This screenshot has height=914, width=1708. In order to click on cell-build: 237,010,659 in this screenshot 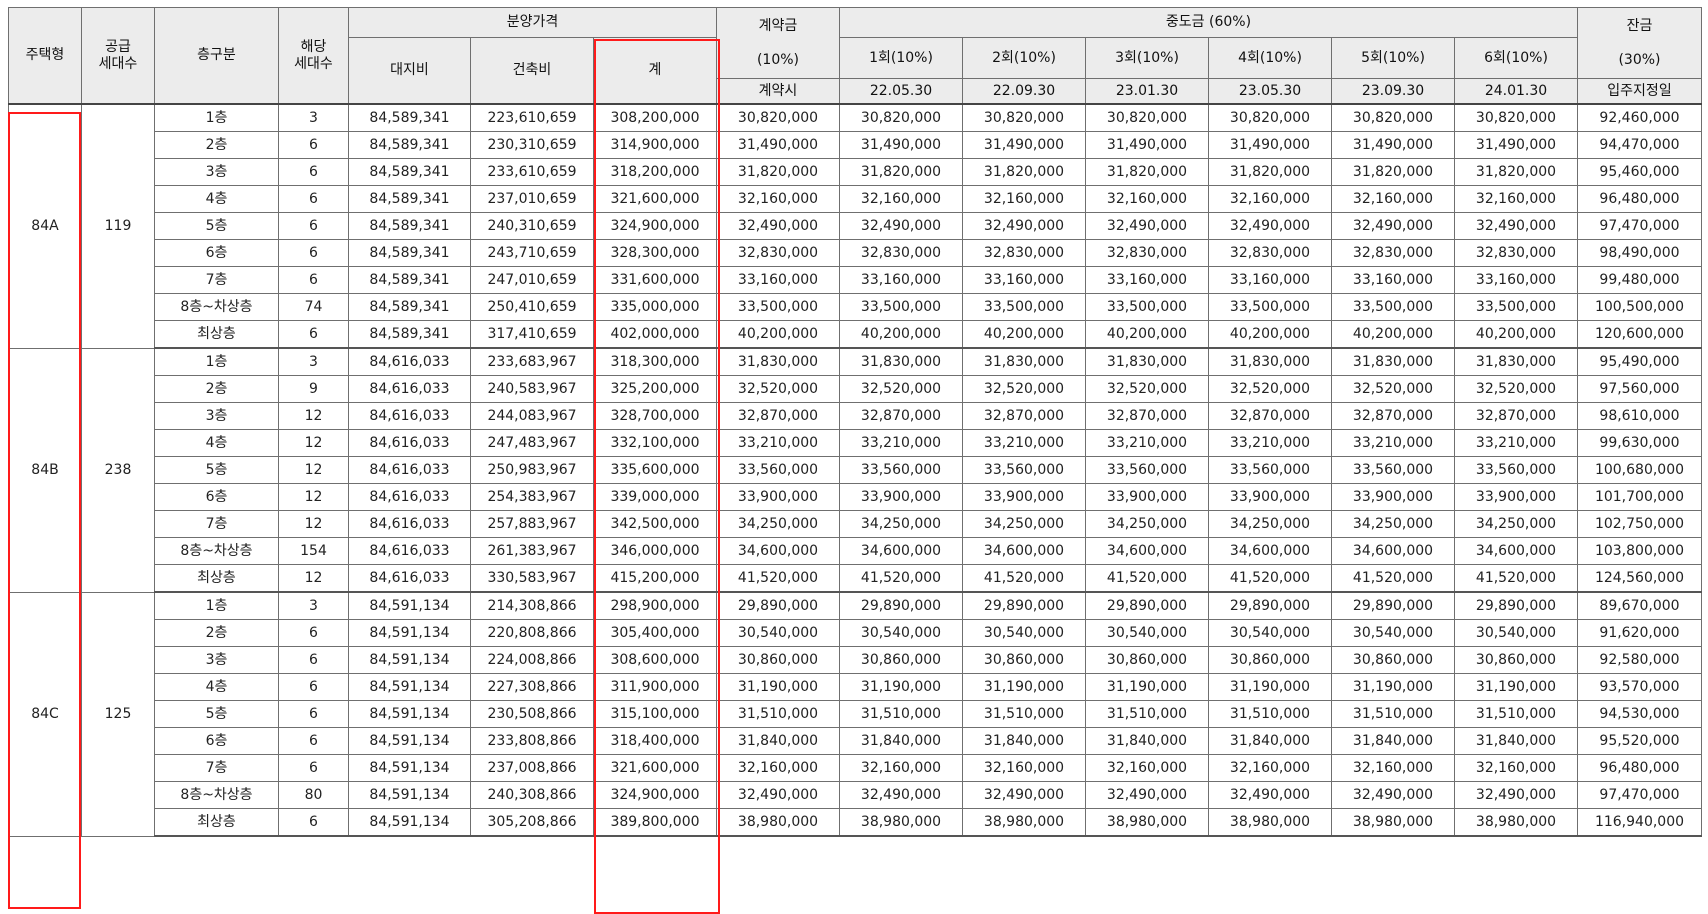, I will do `click(532, 199)`.